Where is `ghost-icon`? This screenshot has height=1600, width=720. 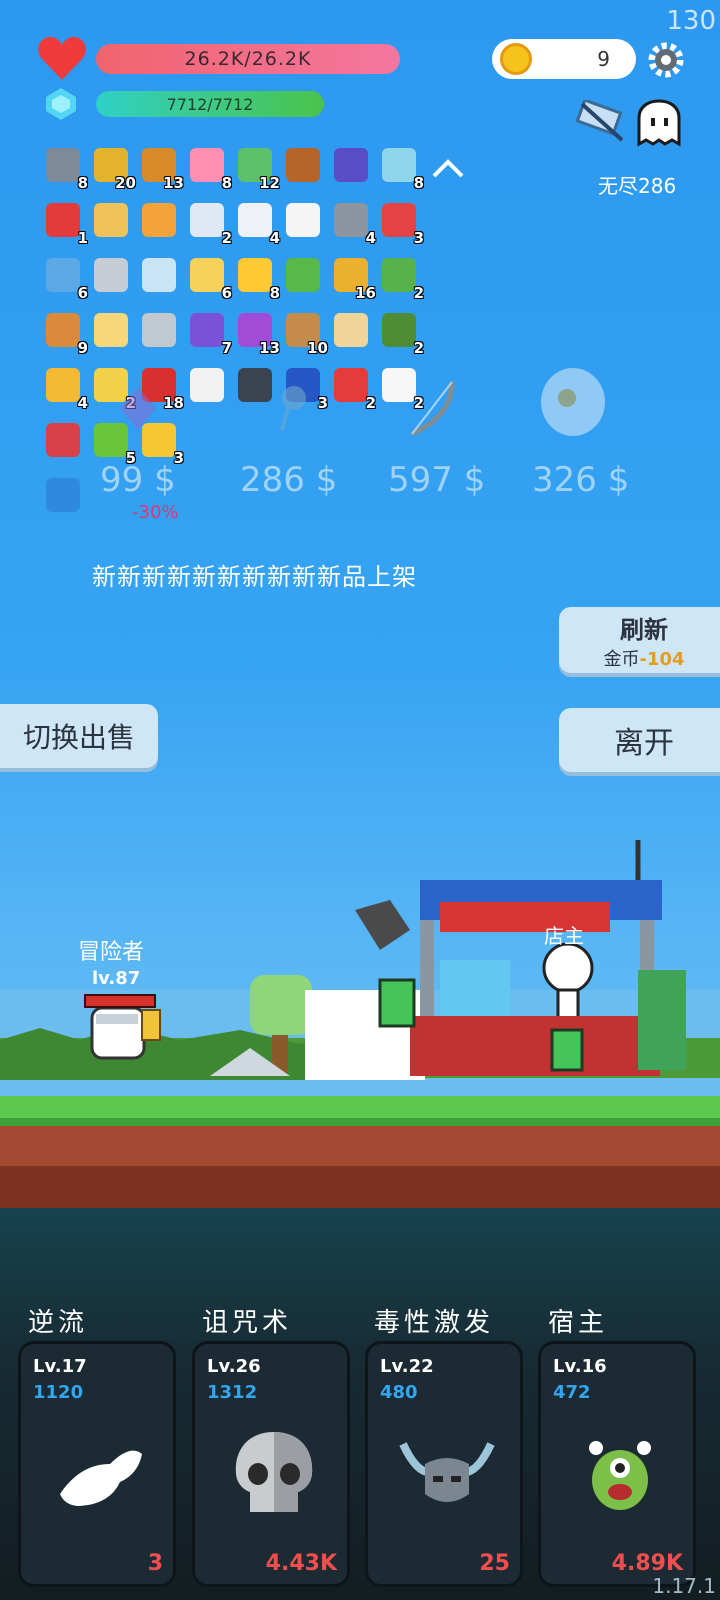
ghost-icon is located at coordinates (659, 124).